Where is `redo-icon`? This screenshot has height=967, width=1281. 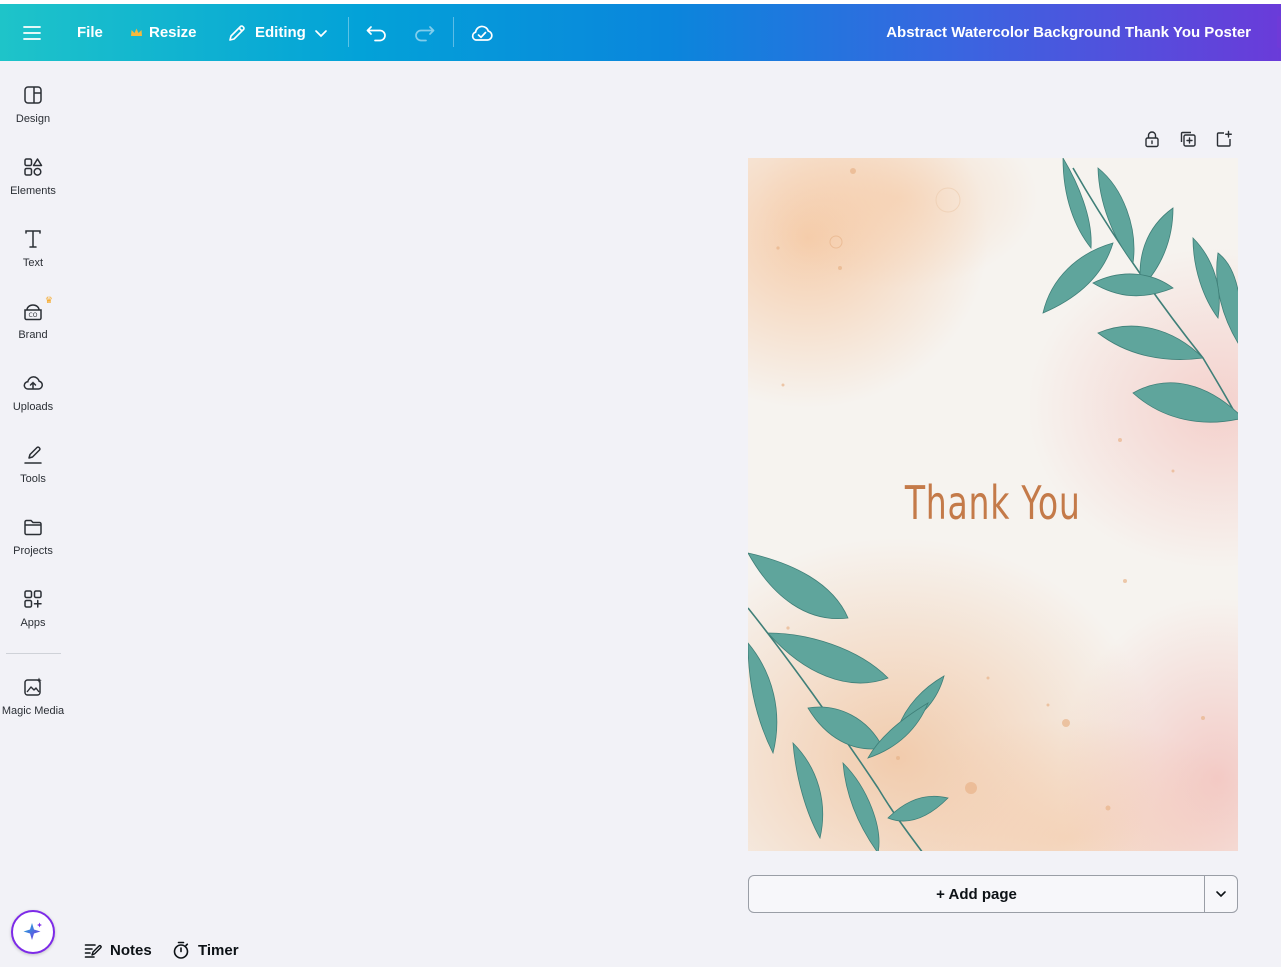
redo-icon is located at coordinates (425, 33).